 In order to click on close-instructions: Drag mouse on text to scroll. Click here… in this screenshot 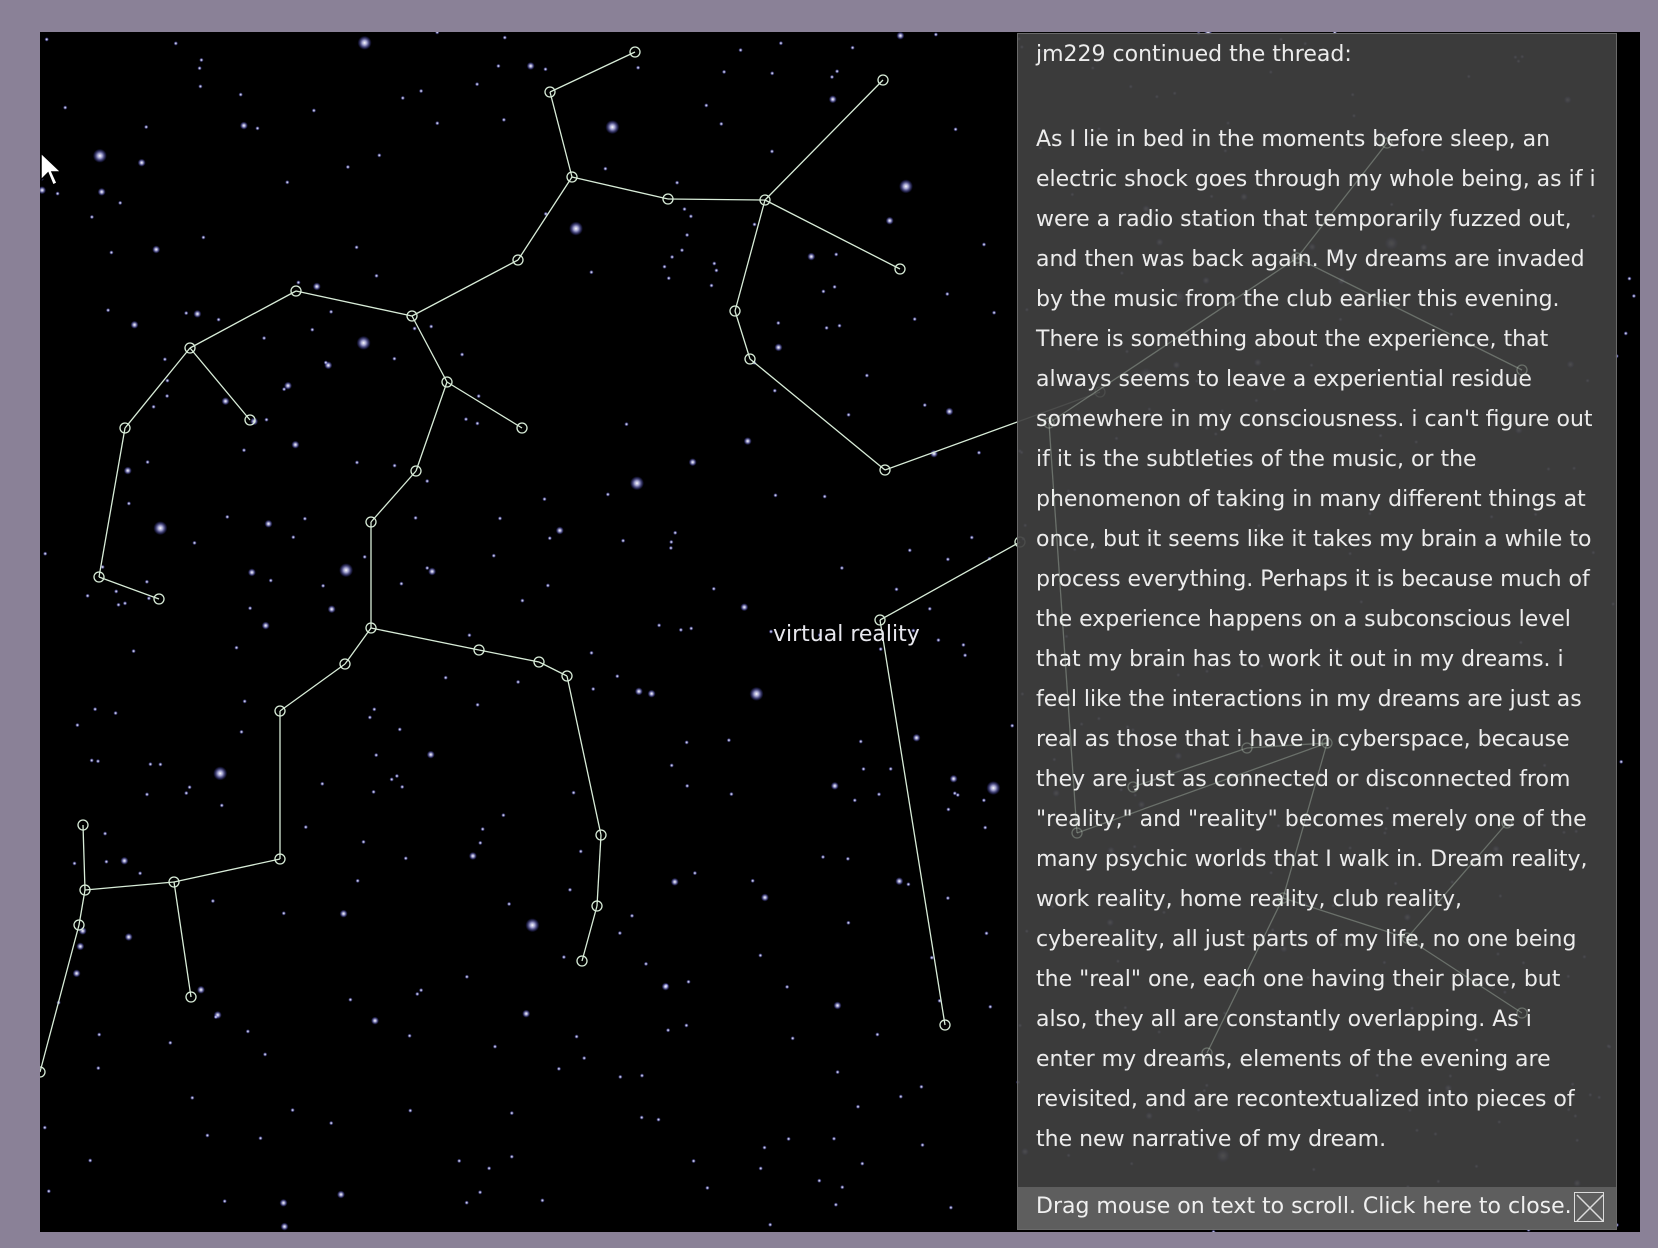, I will do `click(1304, 1206)`.